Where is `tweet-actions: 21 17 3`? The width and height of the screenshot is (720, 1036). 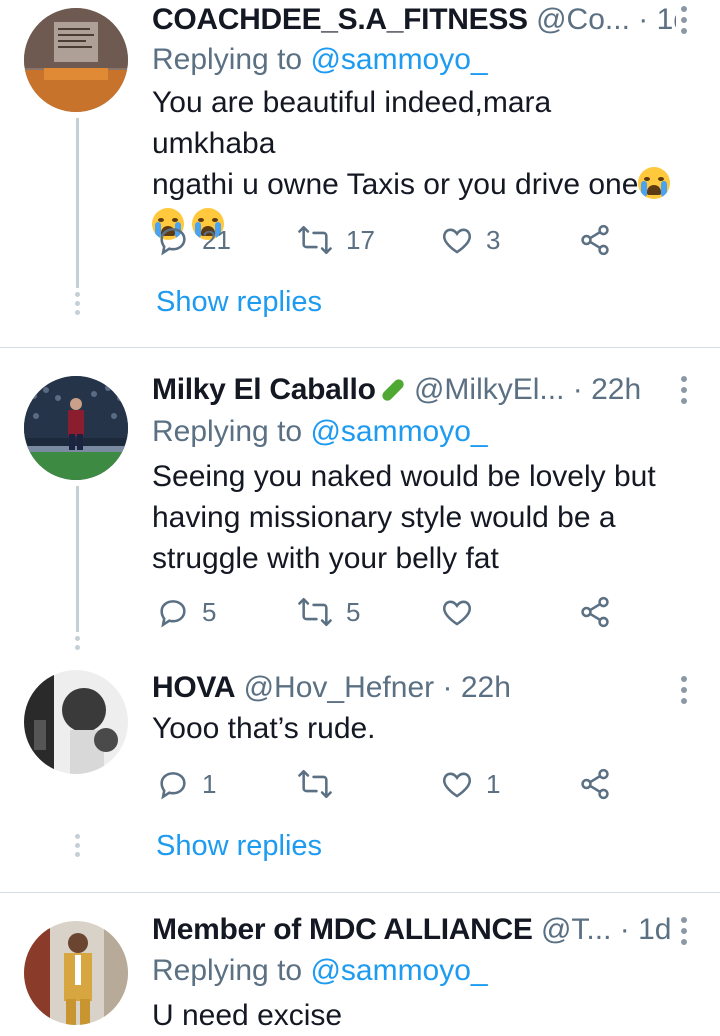
tweet-actions: 21 17 3 is located at coordinates (391, 240).